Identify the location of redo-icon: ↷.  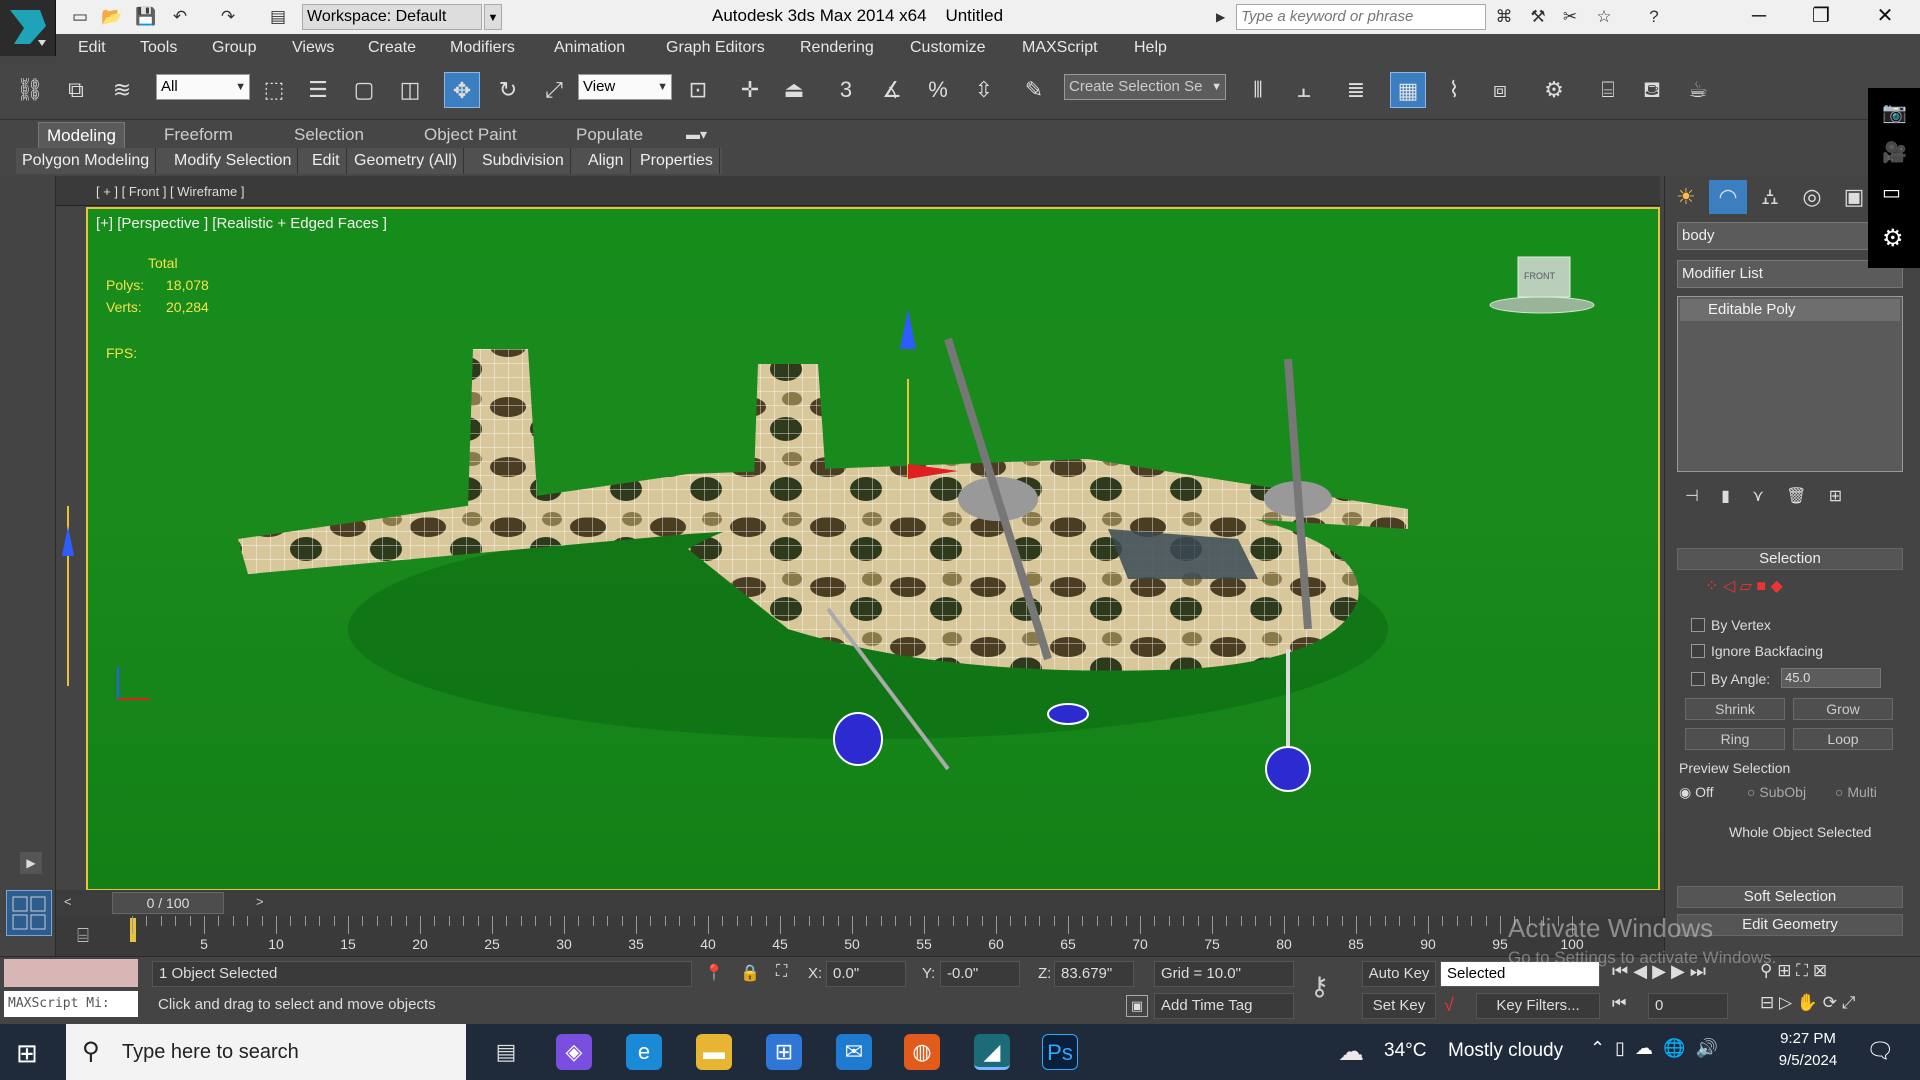
(228, 17).